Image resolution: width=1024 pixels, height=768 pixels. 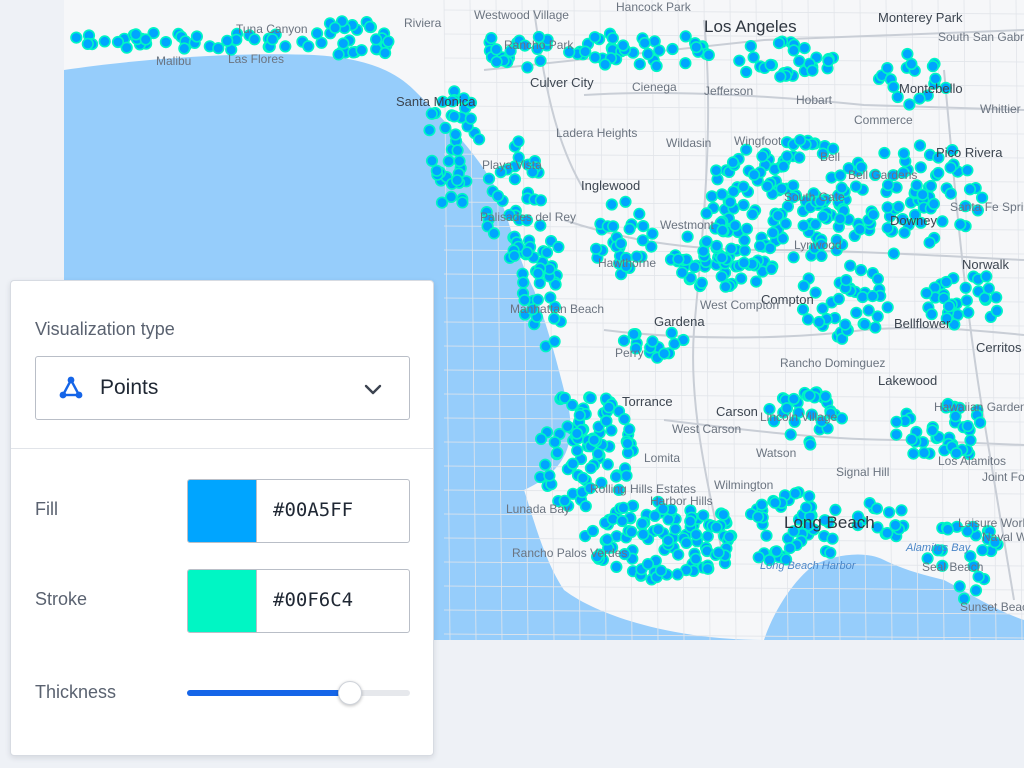 I want to click on visualization-type-select: Points, so click(x=222, y=388).